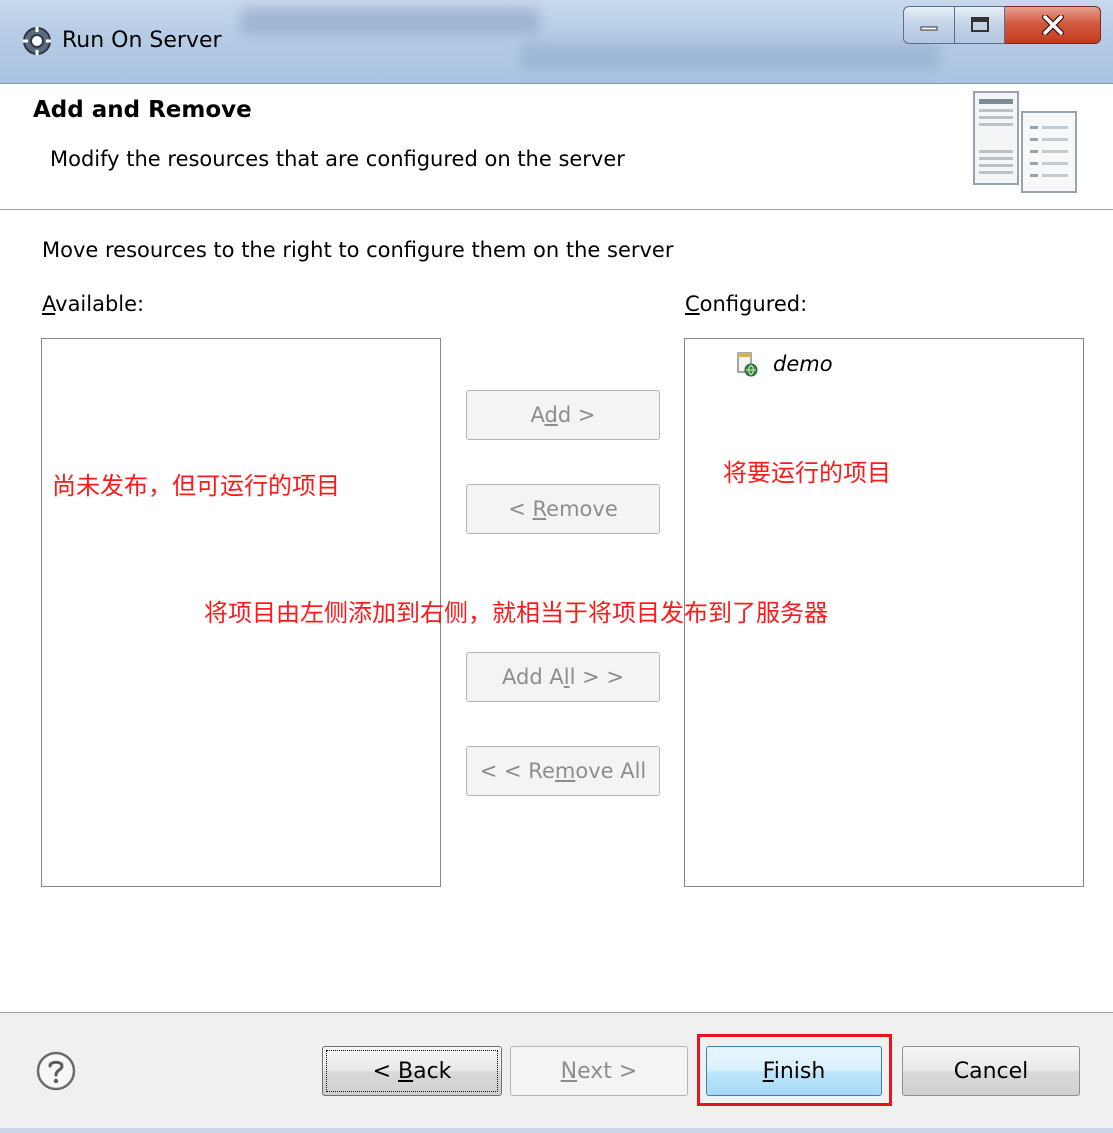  What do you see at coordinates (37, 41) in the screenshot?
I see `server-gear-icon` at bounding box center [37, 41].